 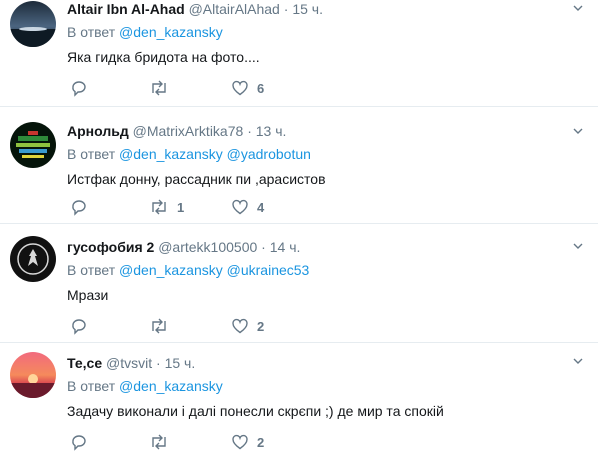 What do you see at coordinates (269, 154) in the screenshot?
I see `mention-link: @yadrobotun` at bounding box center [269, 154].